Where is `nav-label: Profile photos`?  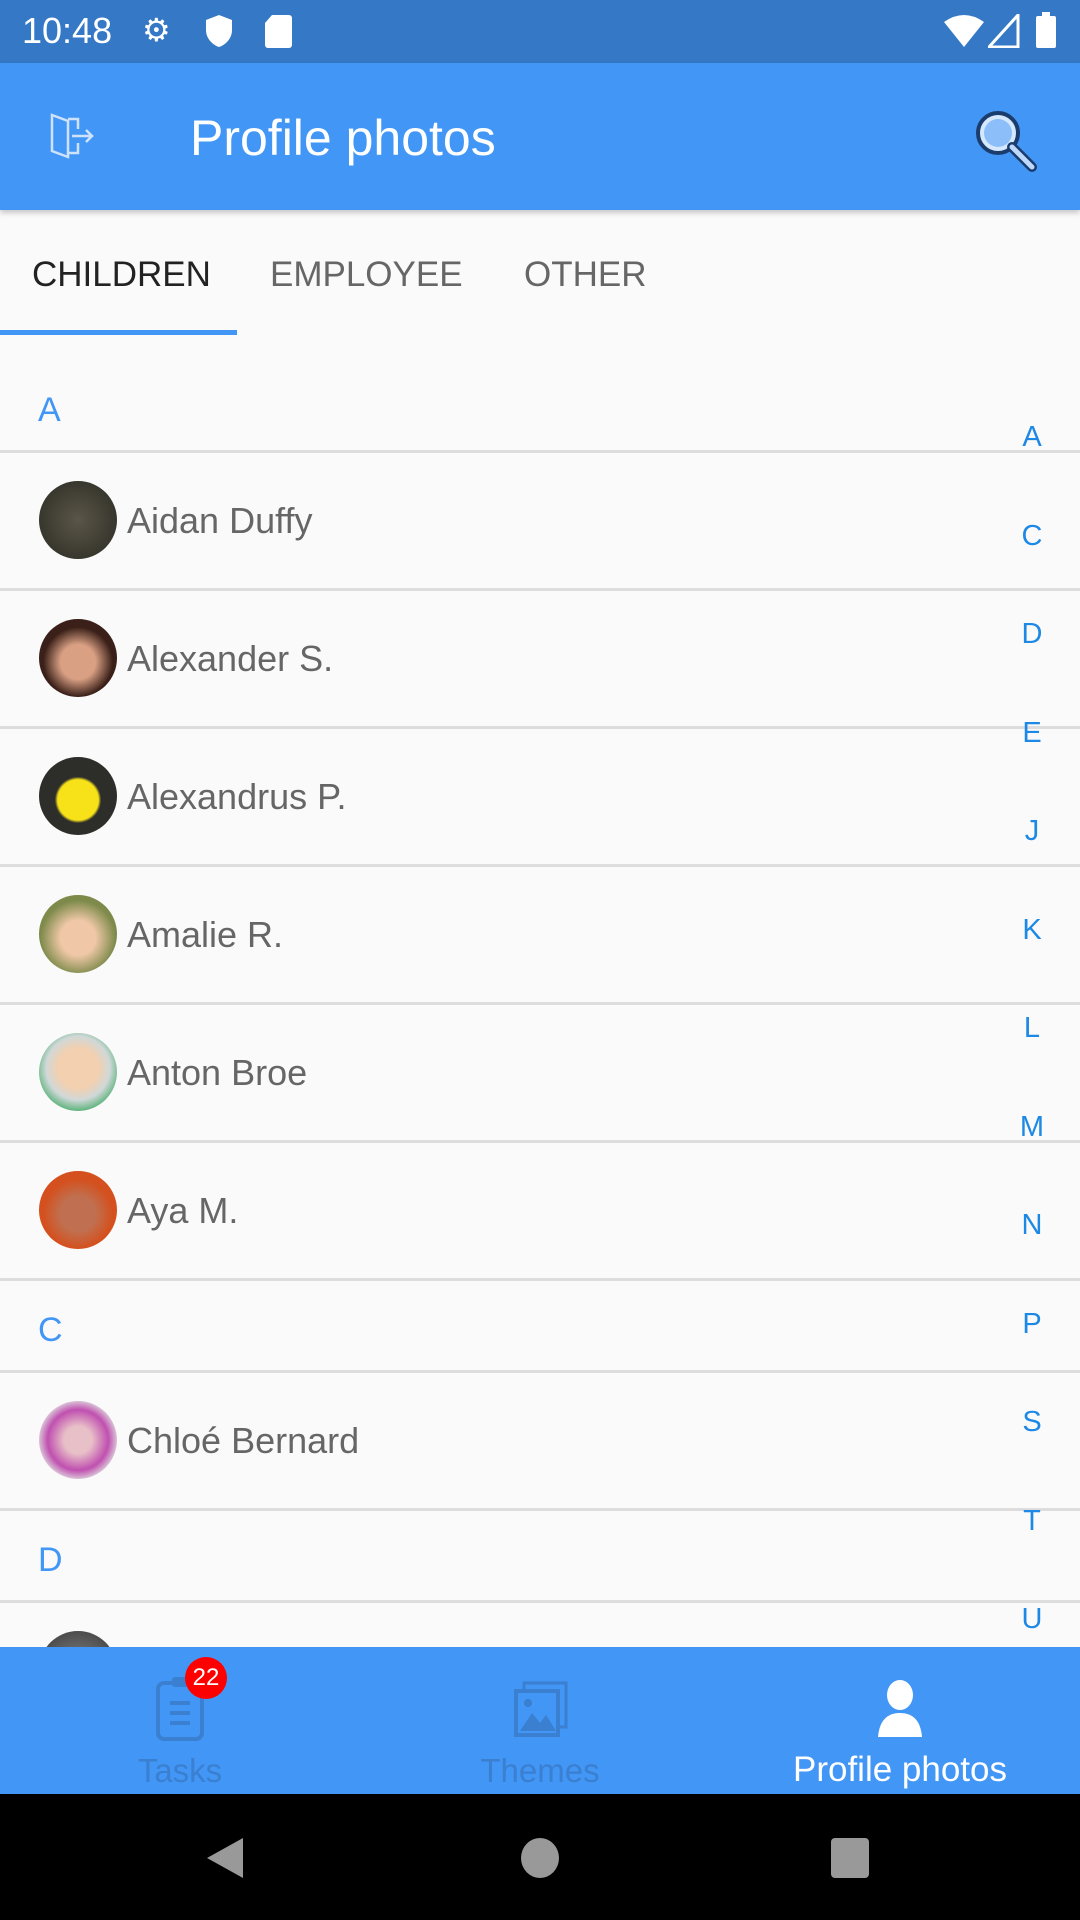
nav-label: Profile photos is located at coordinates (900, 1769).